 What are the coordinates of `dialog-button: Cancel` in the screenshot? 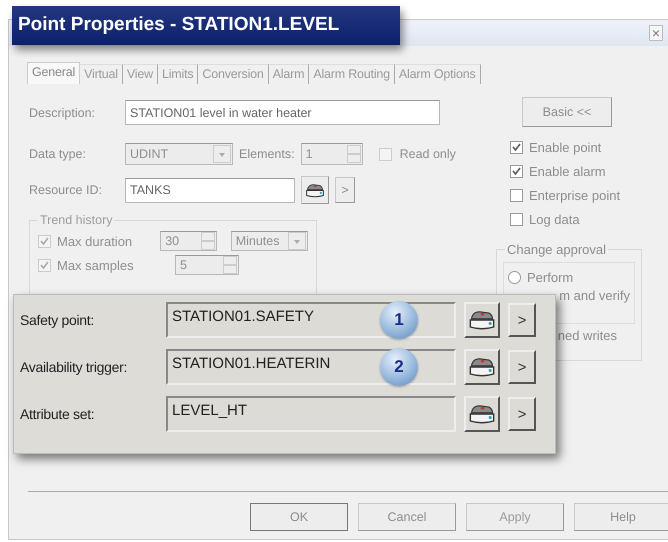 It's located at (407, 517).